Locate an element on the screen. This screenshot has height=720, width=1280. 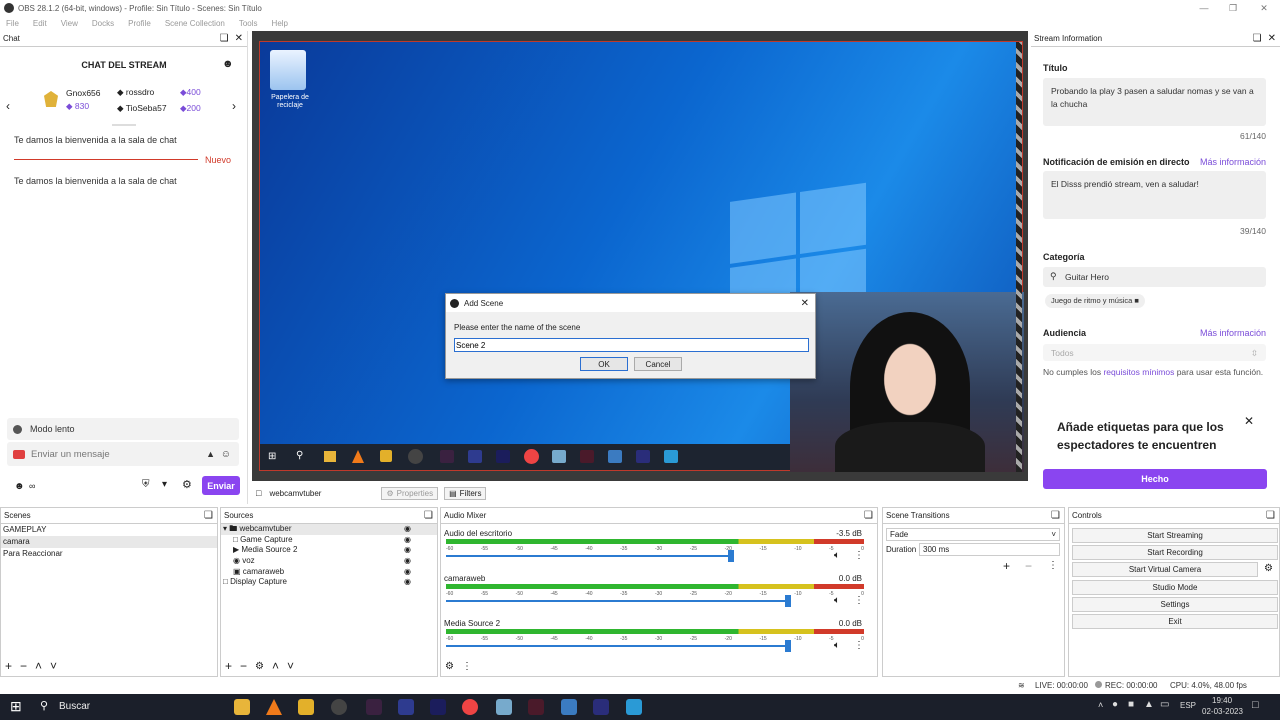
vlc-icon is located at coordinates (274, 707).